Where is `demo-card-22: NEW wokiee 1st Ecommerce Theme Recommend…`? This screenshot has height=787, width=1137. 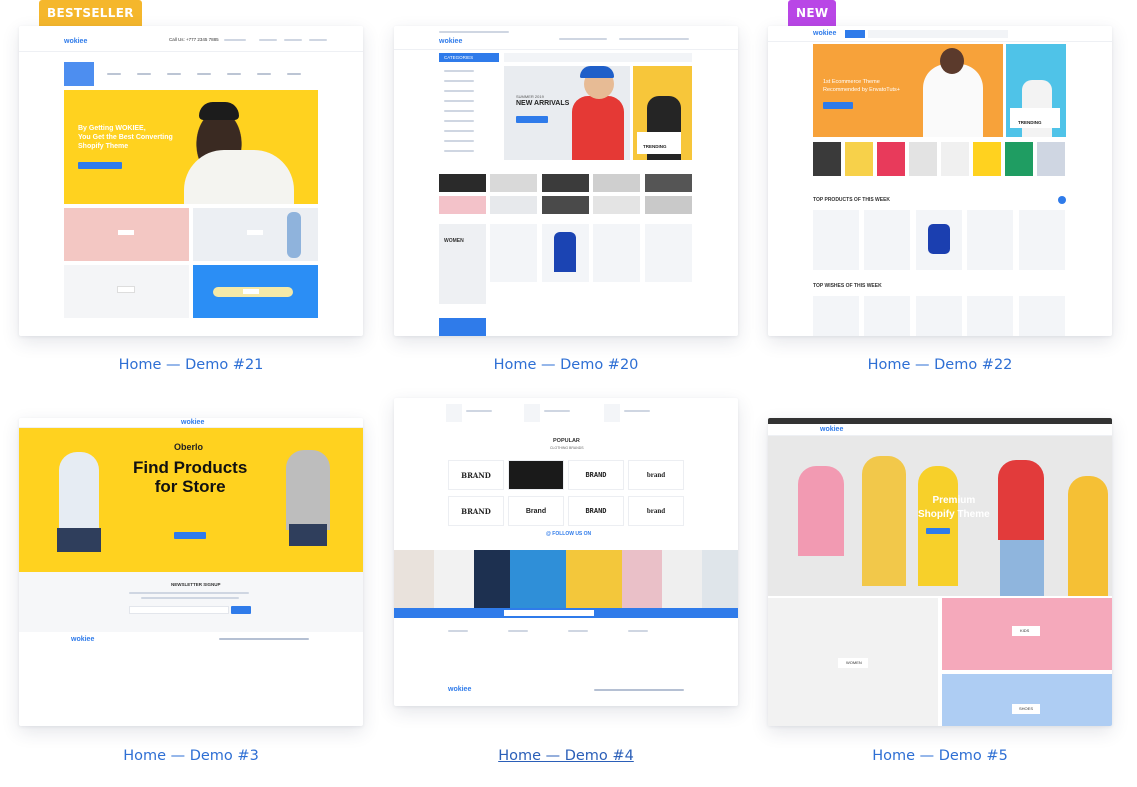
demo-card-22: NEW wokiee 1st Ecommerce Theme Recommend… is located at coordinates (940, 190).